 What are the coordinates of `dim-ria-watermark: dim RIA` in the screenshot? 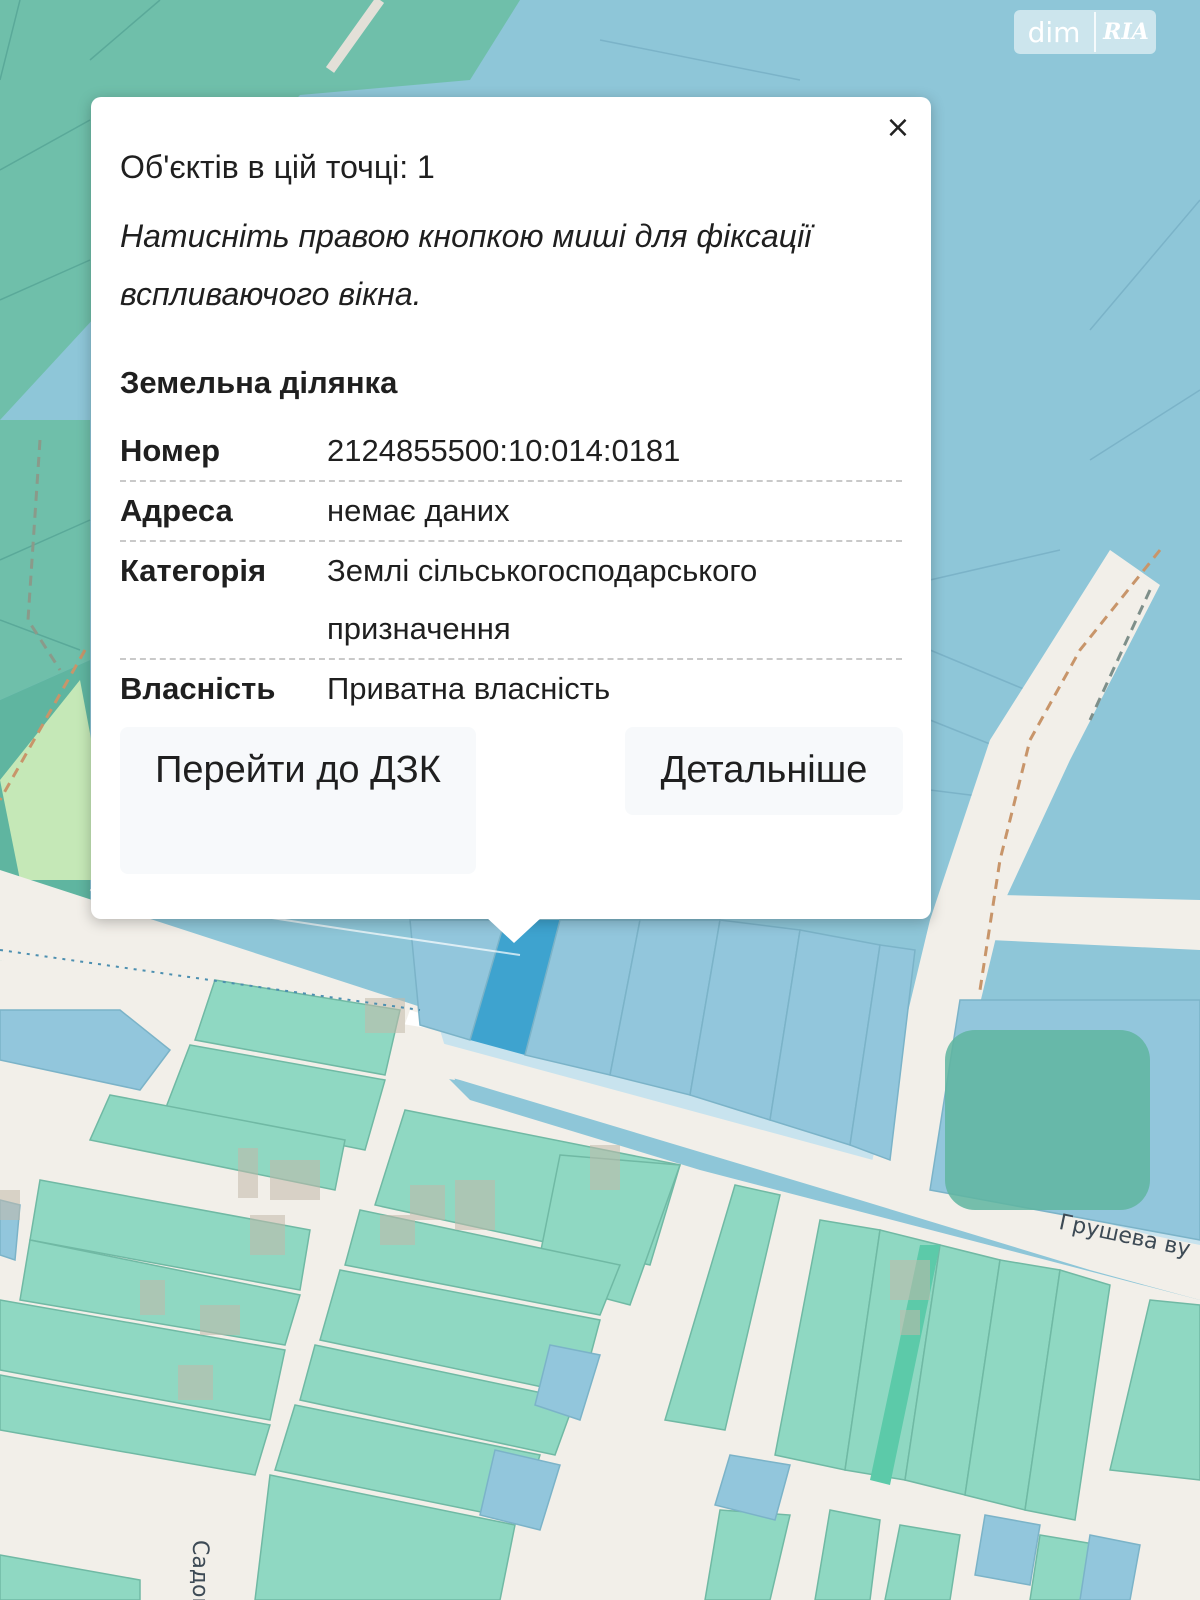 It's located at (1085, 32).